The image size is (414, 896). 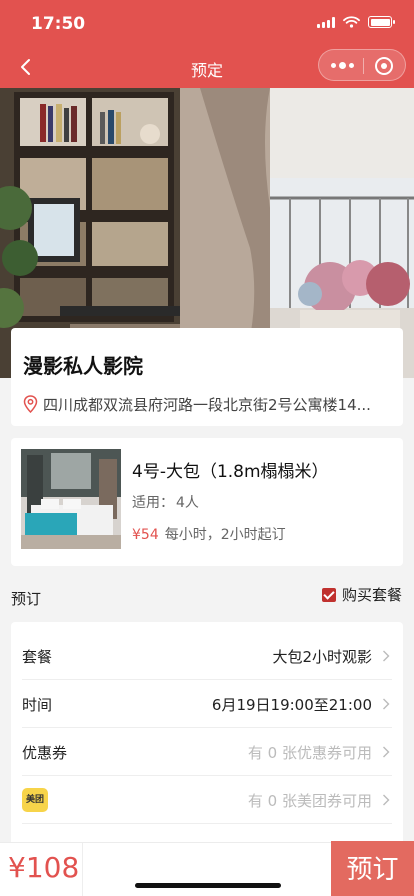 I want to click on time-row: 时间 6月19日19:00至21:00, so click(x=207, y=704).